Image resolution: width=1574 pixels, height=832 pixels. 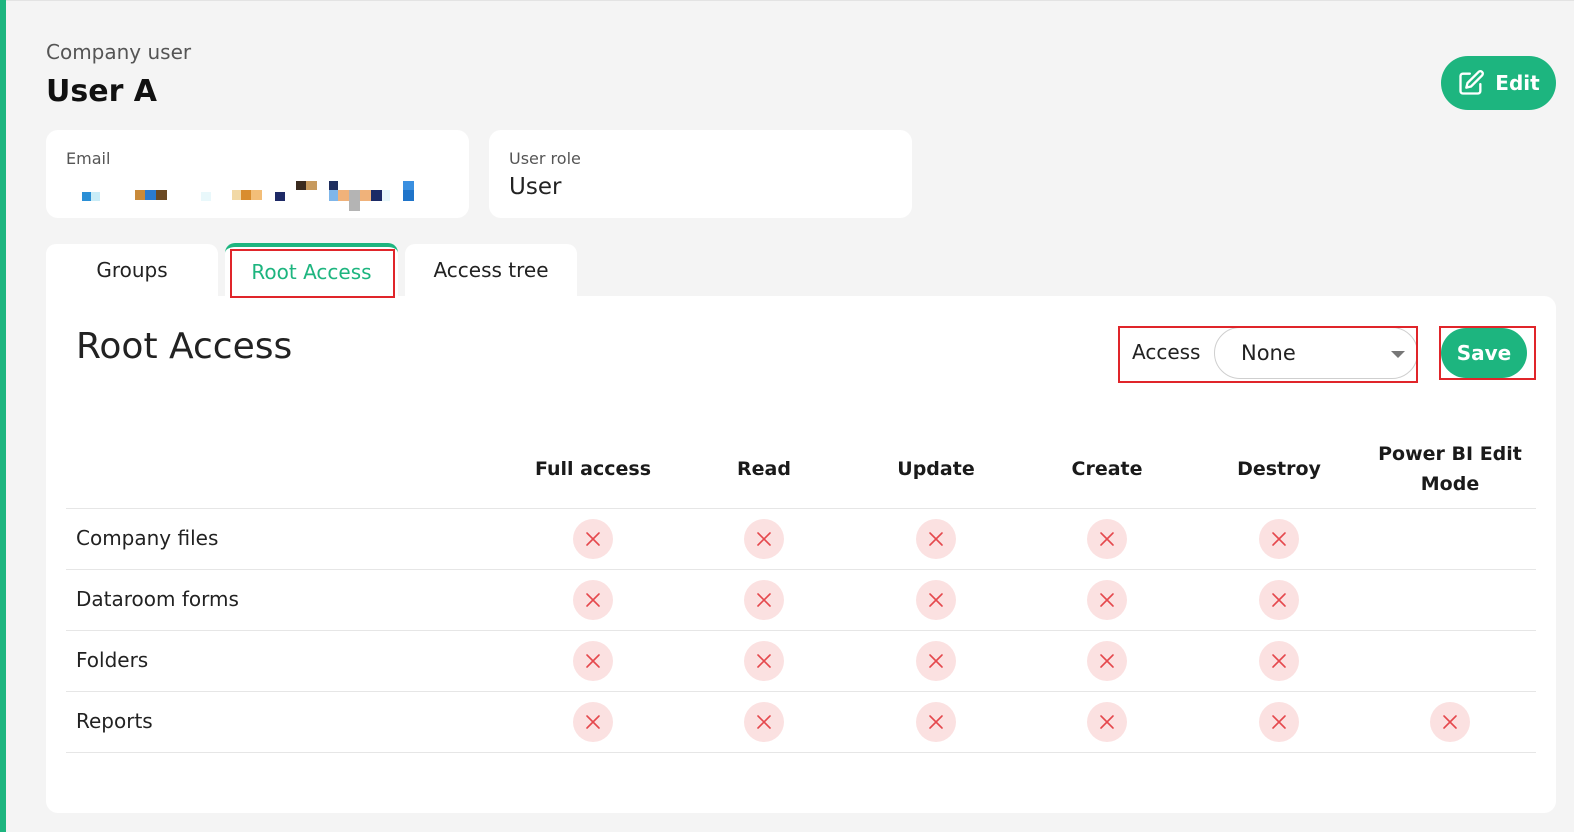 What do you see at coordinates (1107, 469) in the screenshot?
I see `column-header-create: Create` at bounding box center [1107, 469].